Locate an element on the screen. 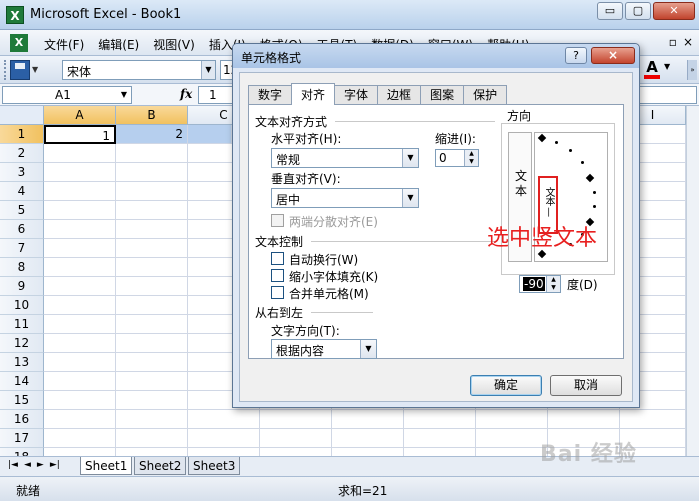 The height and width of the screenshot is (501, 699). close-button: ✕ is located at coordinates (674, 11).